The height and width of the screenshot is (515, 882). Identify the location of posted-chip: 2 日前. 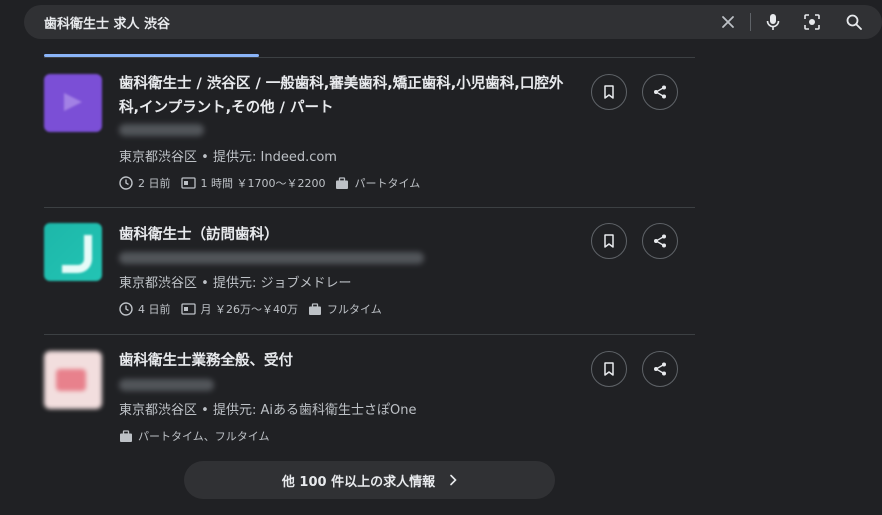
(145, 183).